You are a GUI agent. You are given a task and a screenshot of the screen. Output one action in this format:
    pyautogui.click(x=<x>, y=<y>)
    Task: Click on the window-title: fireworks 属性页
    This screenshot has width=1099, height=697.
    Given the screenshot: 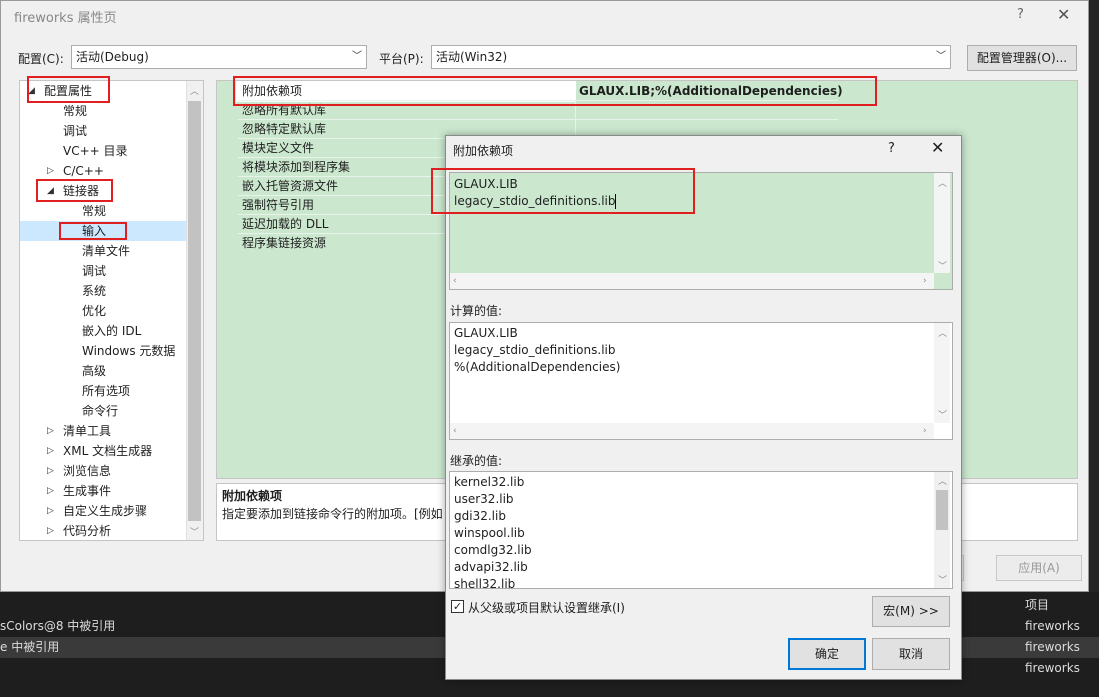 What is the action you would take?
    pyautogui.click(x=65, y=18)
    